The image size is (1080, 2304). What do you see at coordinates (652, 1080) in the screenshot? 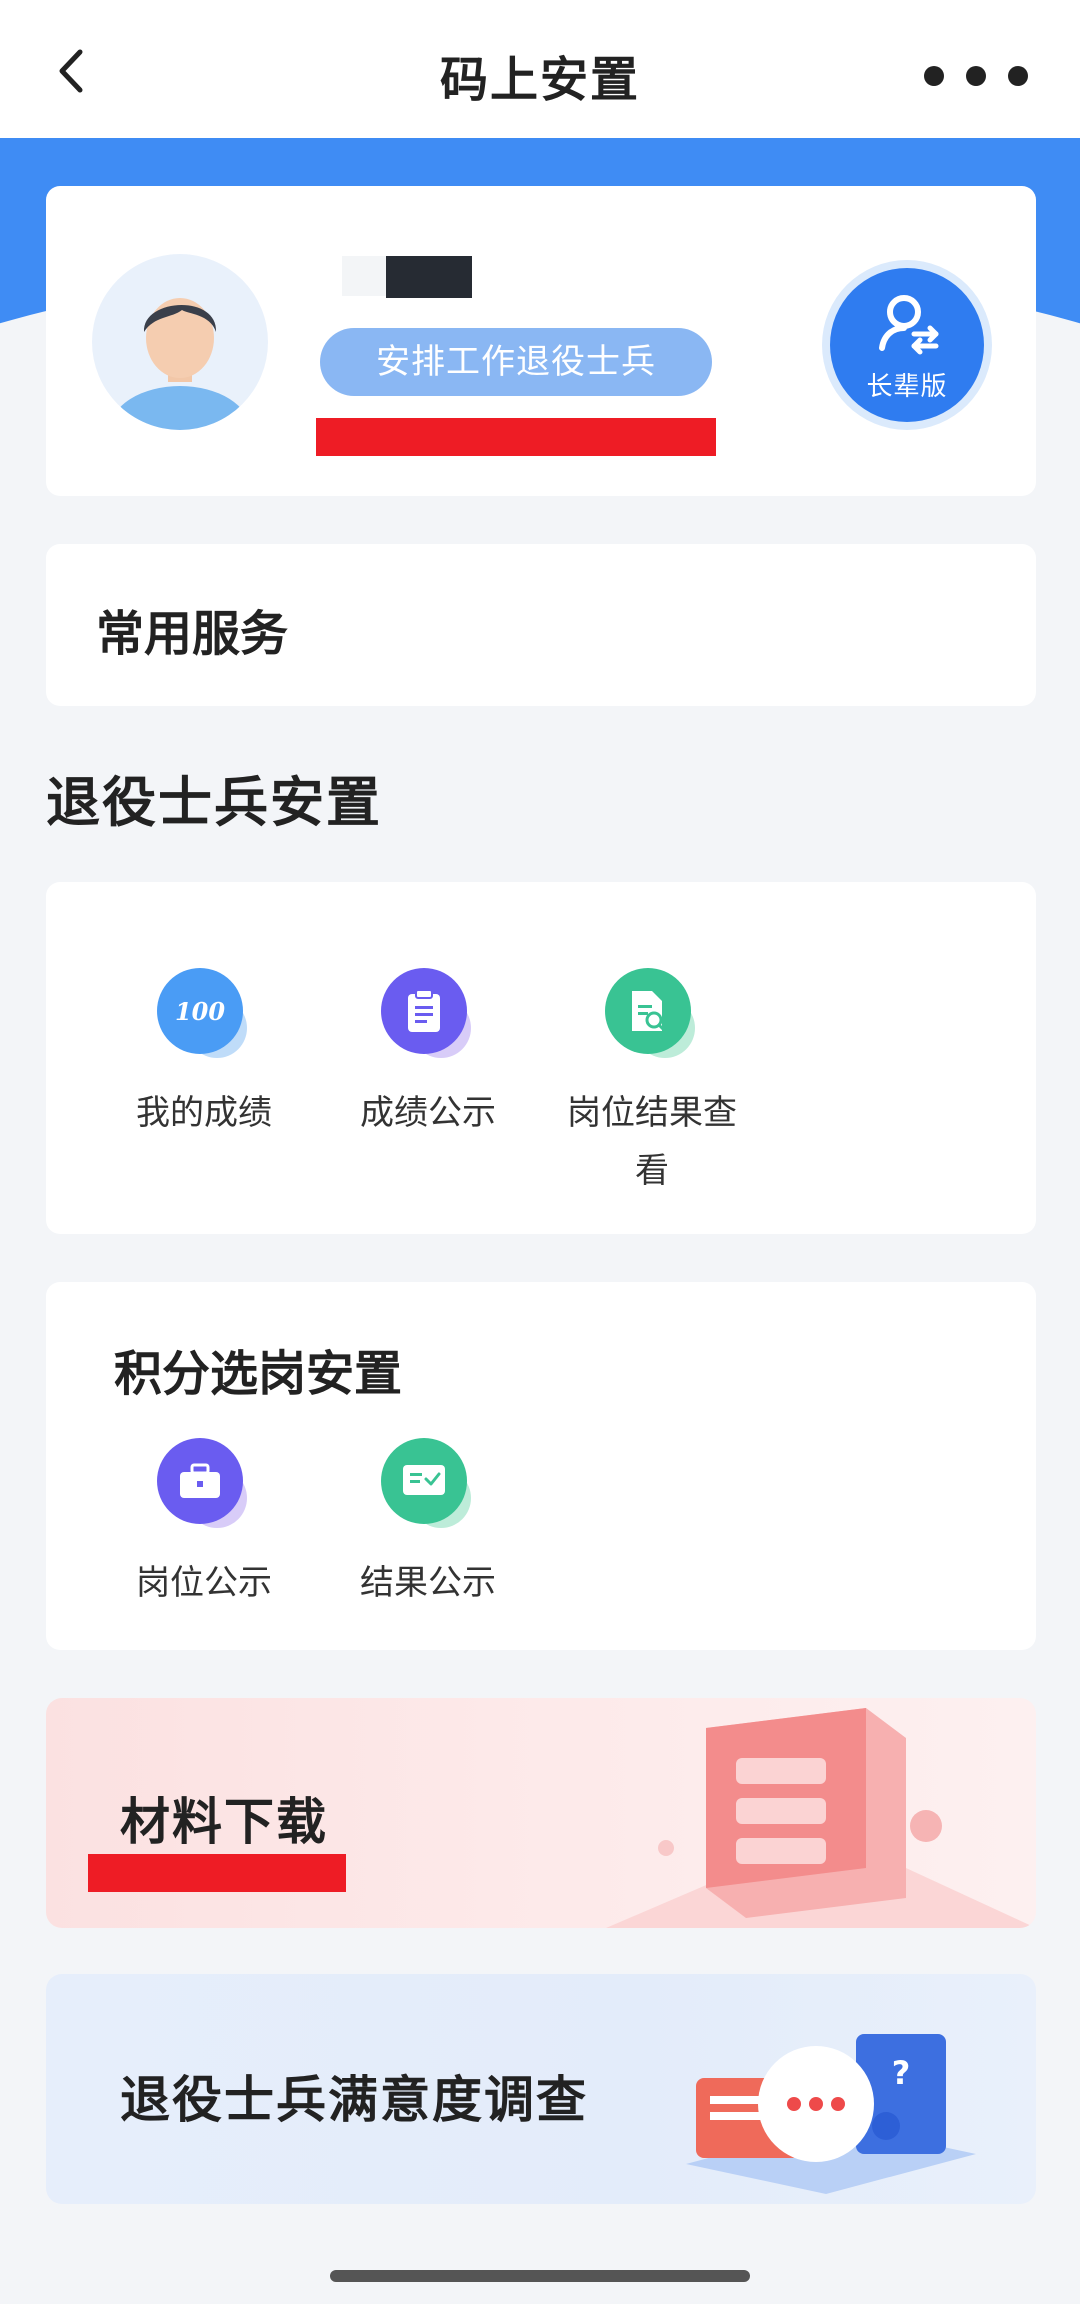
I see `service-position-result: 岗位结果查看` at bounding box center [652, 1080].